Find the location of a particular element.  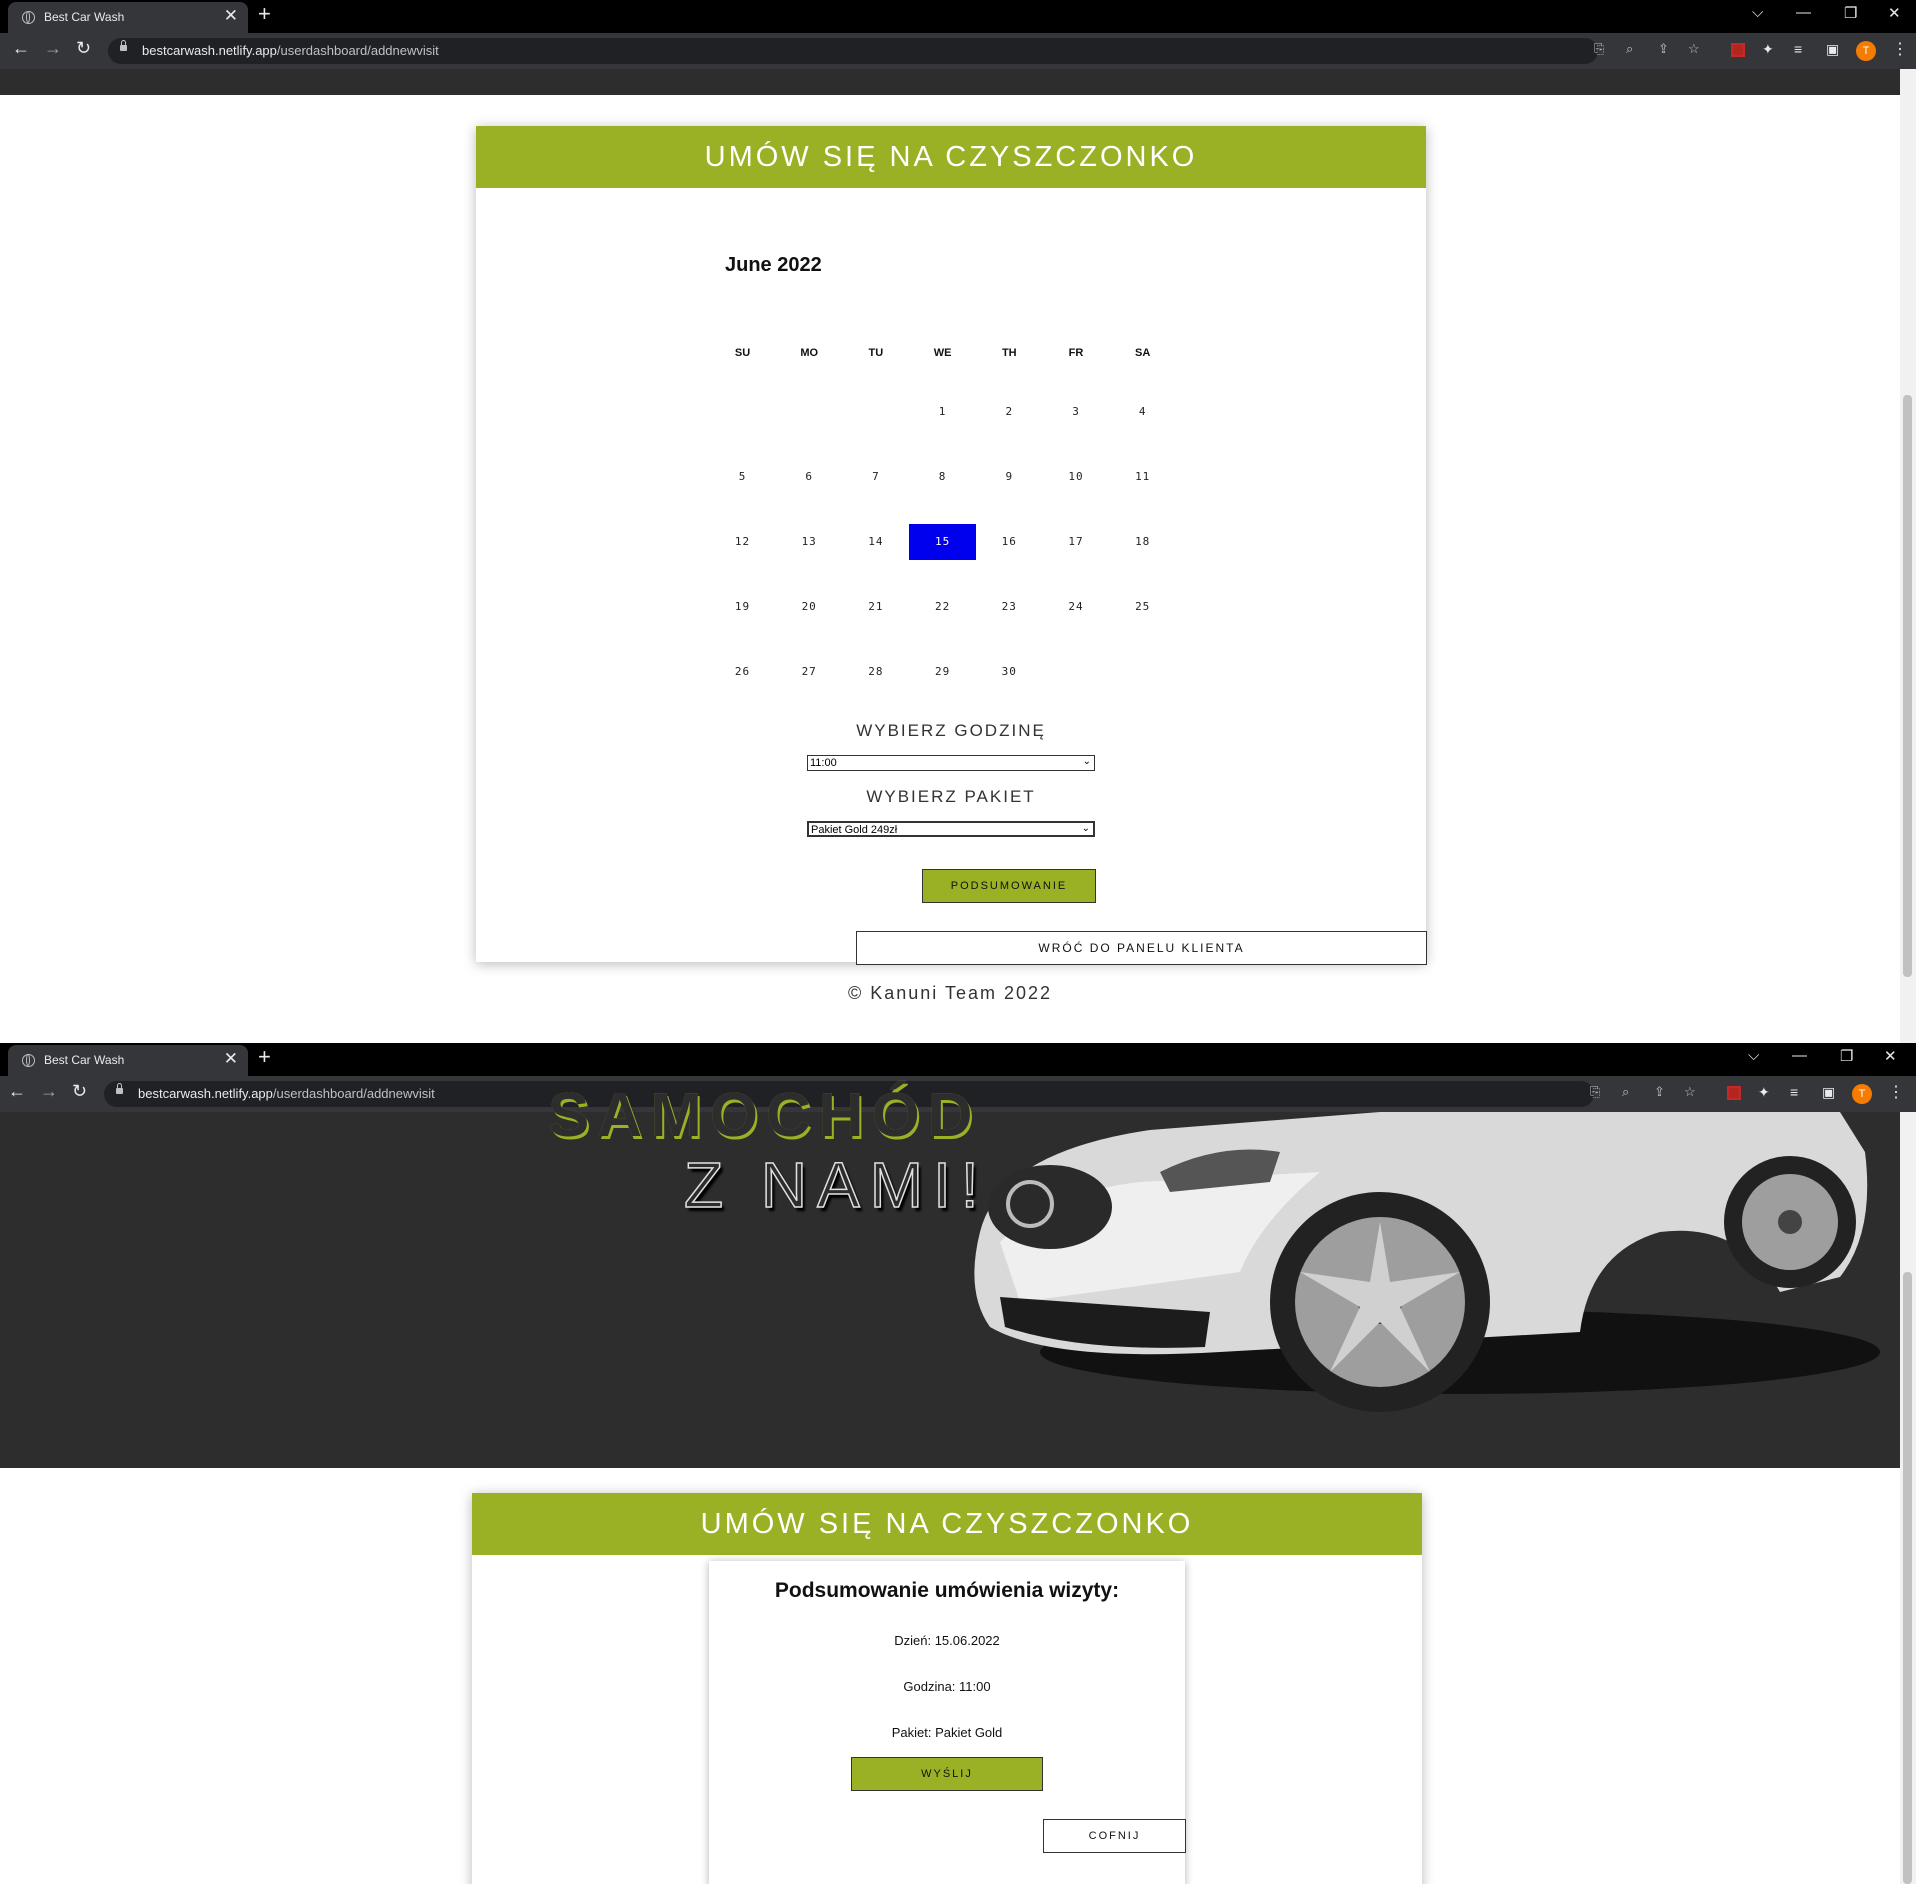

calendar-day: 13 is located at coordinates (809, 542).